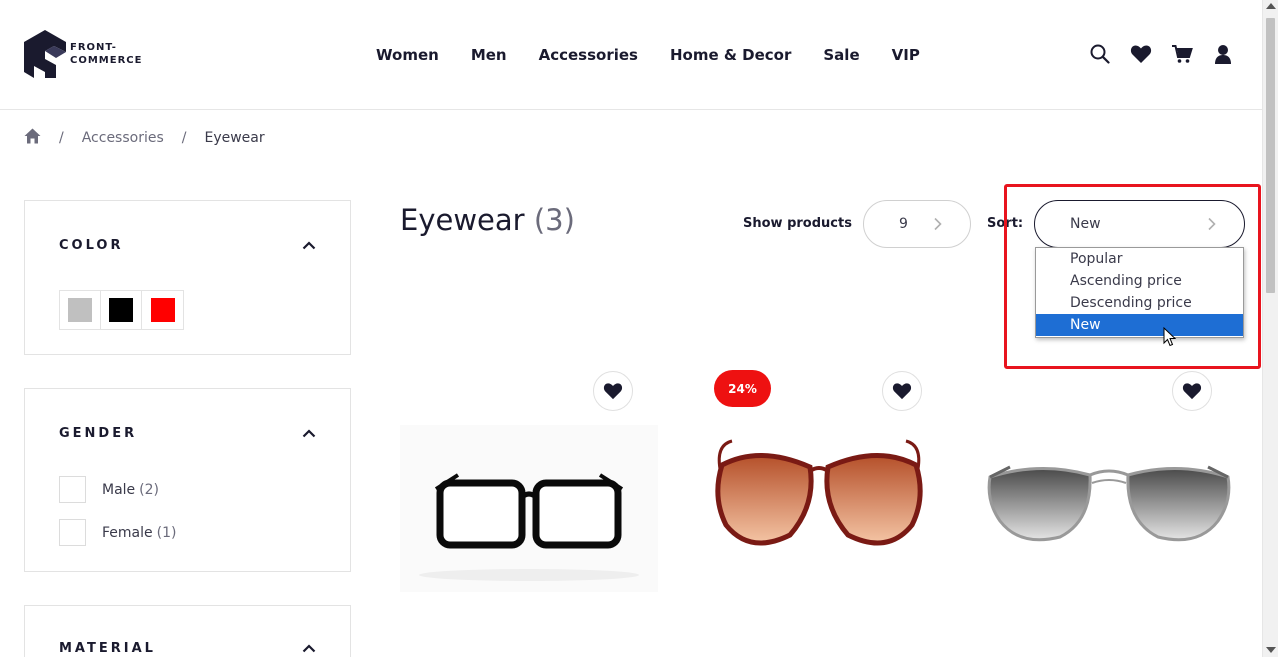 Image resolution: width=1278 pixels, height=657 pixels. What do you see at coordinates (917, 224) in the screenshot?
I see `per-page-select: 9` at bounding box center [917, 224].